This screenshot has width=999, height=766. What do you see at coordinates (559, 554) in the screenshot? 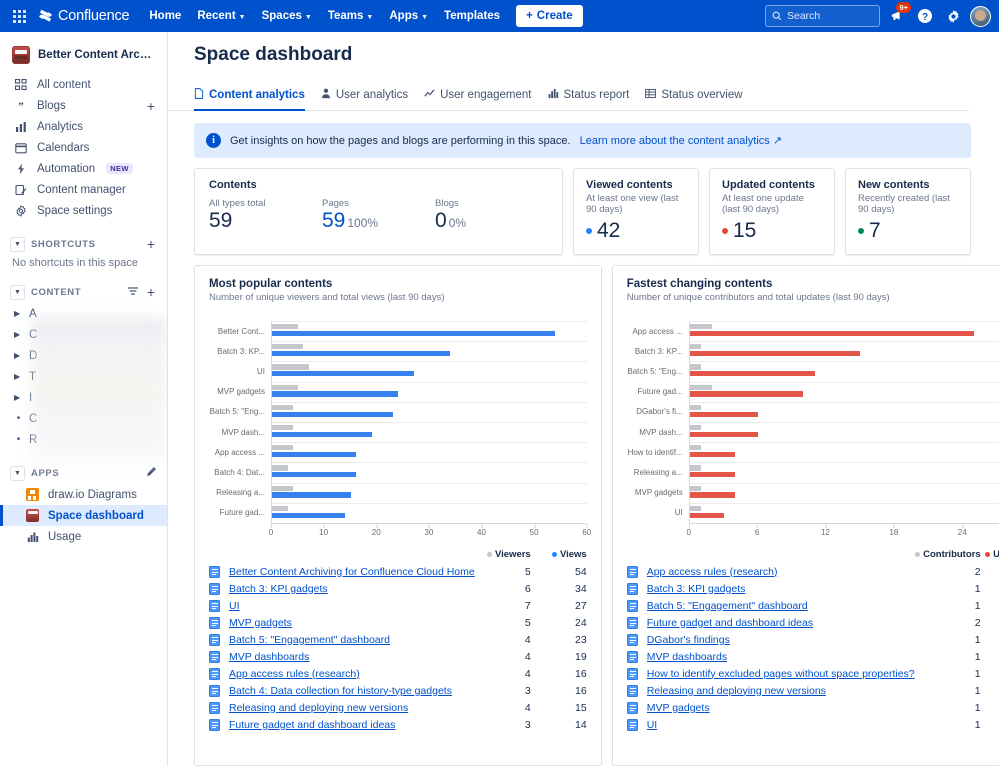
I see `column-header-views: Views` at bounding box center [559, 554].